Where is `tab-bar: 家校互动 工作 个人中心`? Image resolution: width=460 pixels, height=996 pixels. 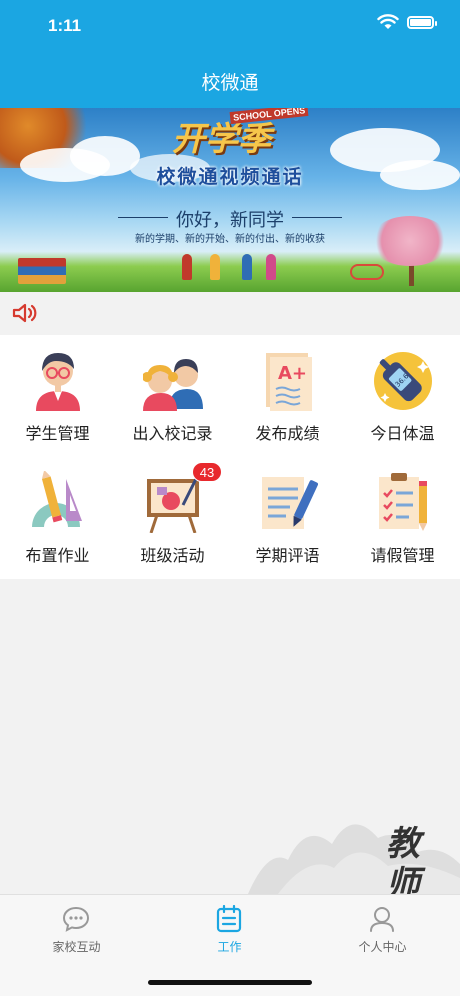 tab-bar: 家校互动 工作 个人中心 is located at coordinates (230, 945).